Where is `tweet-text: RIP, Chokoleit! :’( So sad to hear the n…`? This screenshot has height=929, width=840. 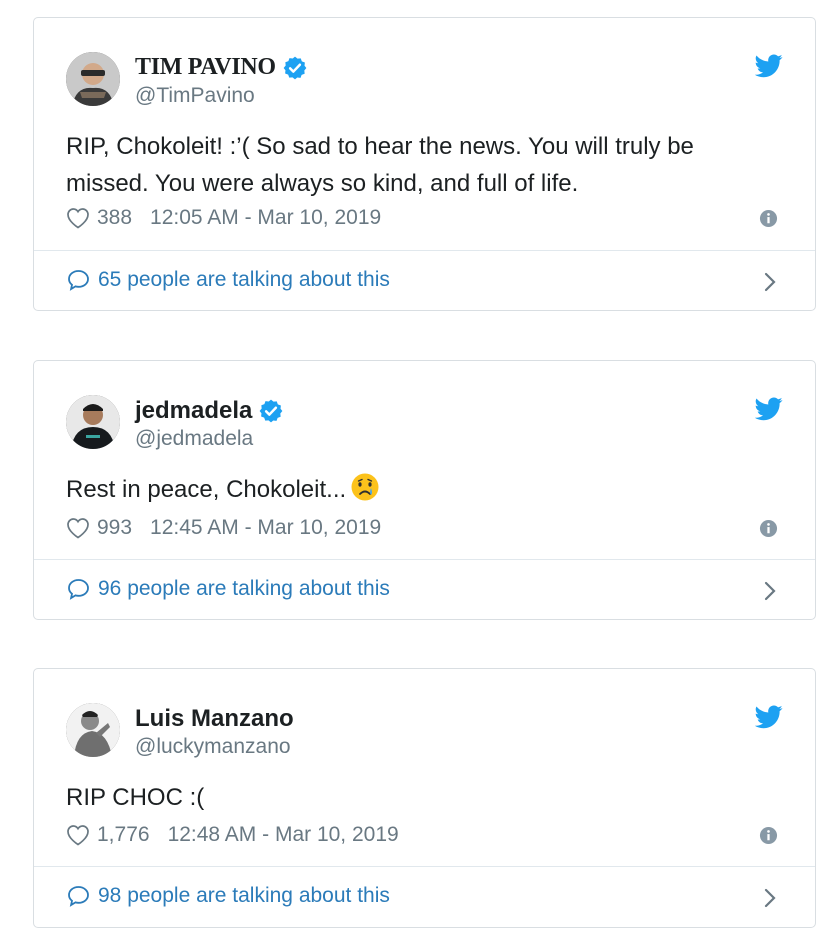
tweet-text: RIP, Chokoleit! :’( So sad to hear the n… is located at coordinates (380, 165).